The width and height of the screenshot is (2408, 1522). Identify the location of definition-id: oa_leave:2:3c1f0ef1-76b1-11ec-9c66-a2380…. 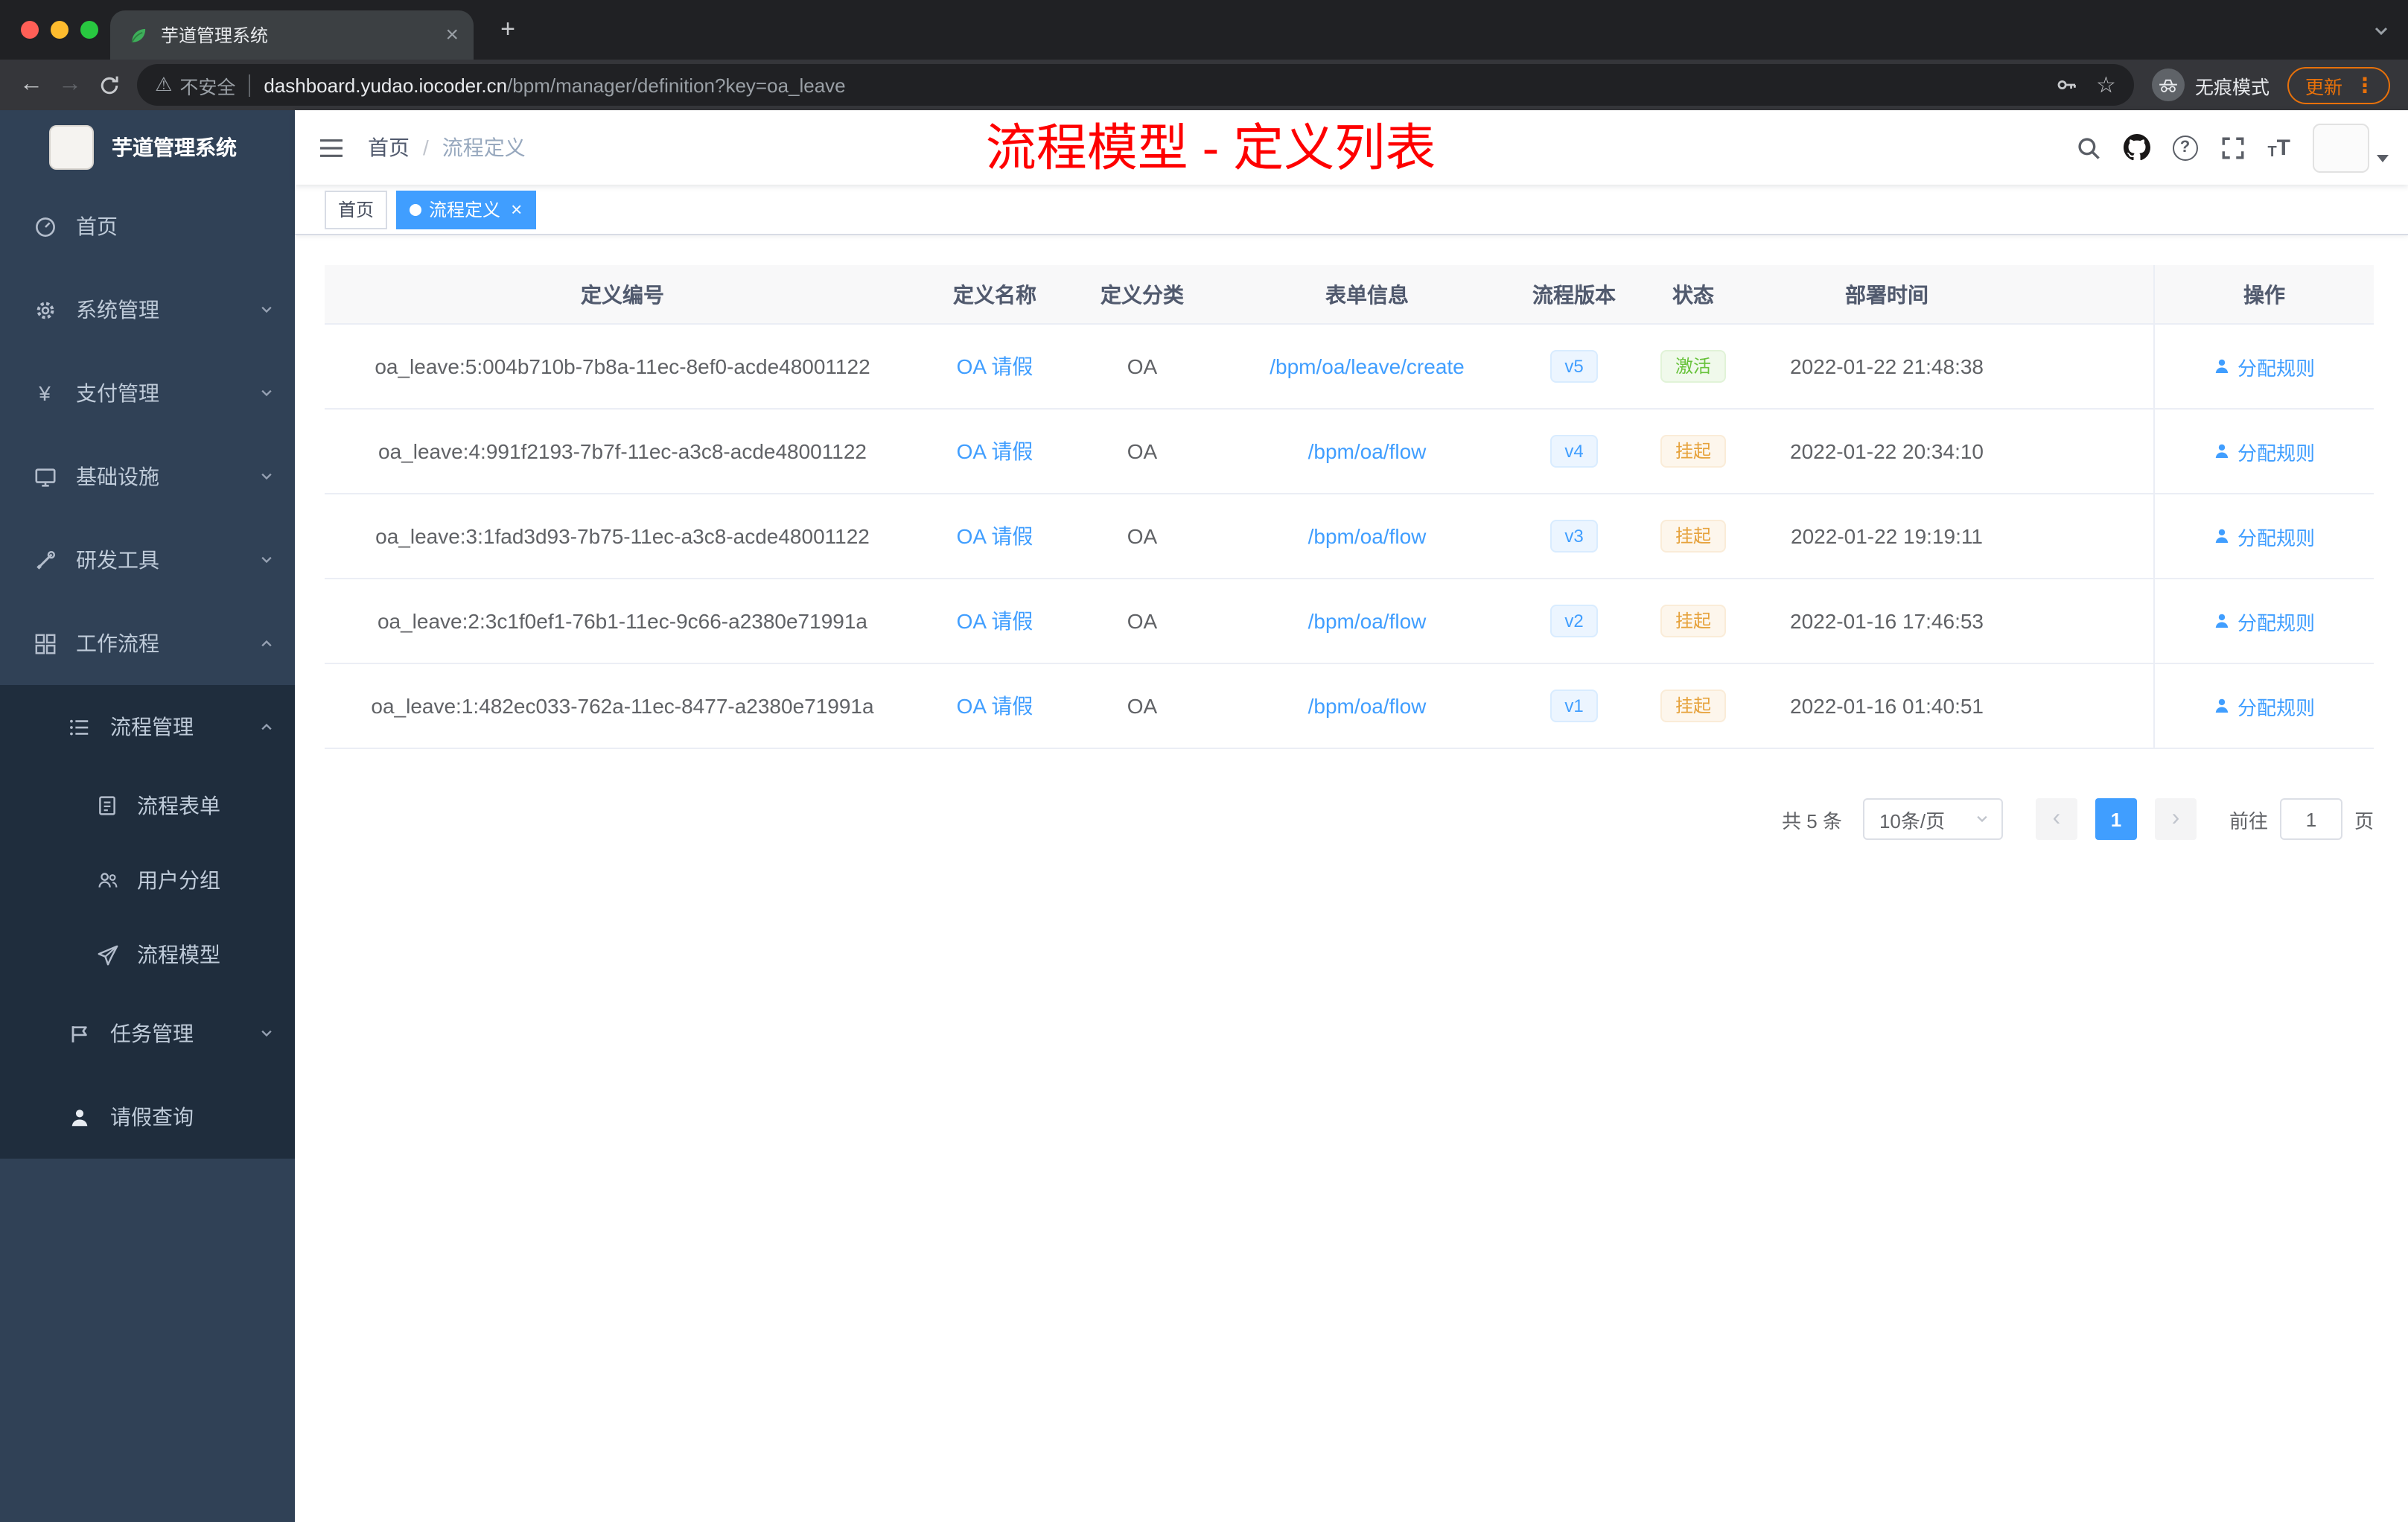
(622, 621).